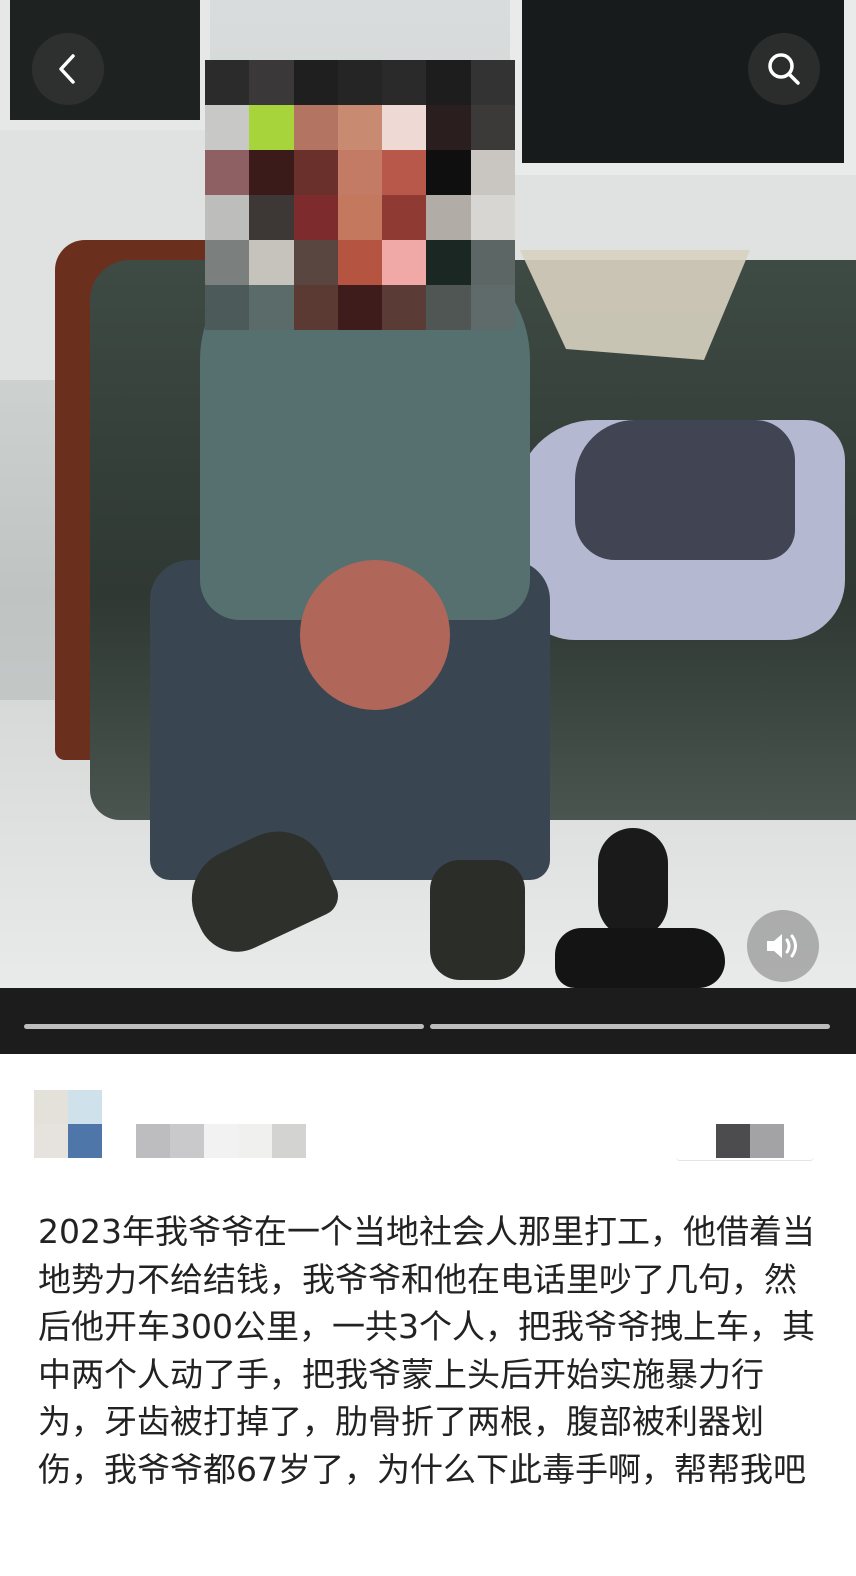 Image resolution: width=856 pixels, height=1576 pixels. I want to click on search-button, so click(784, 69).